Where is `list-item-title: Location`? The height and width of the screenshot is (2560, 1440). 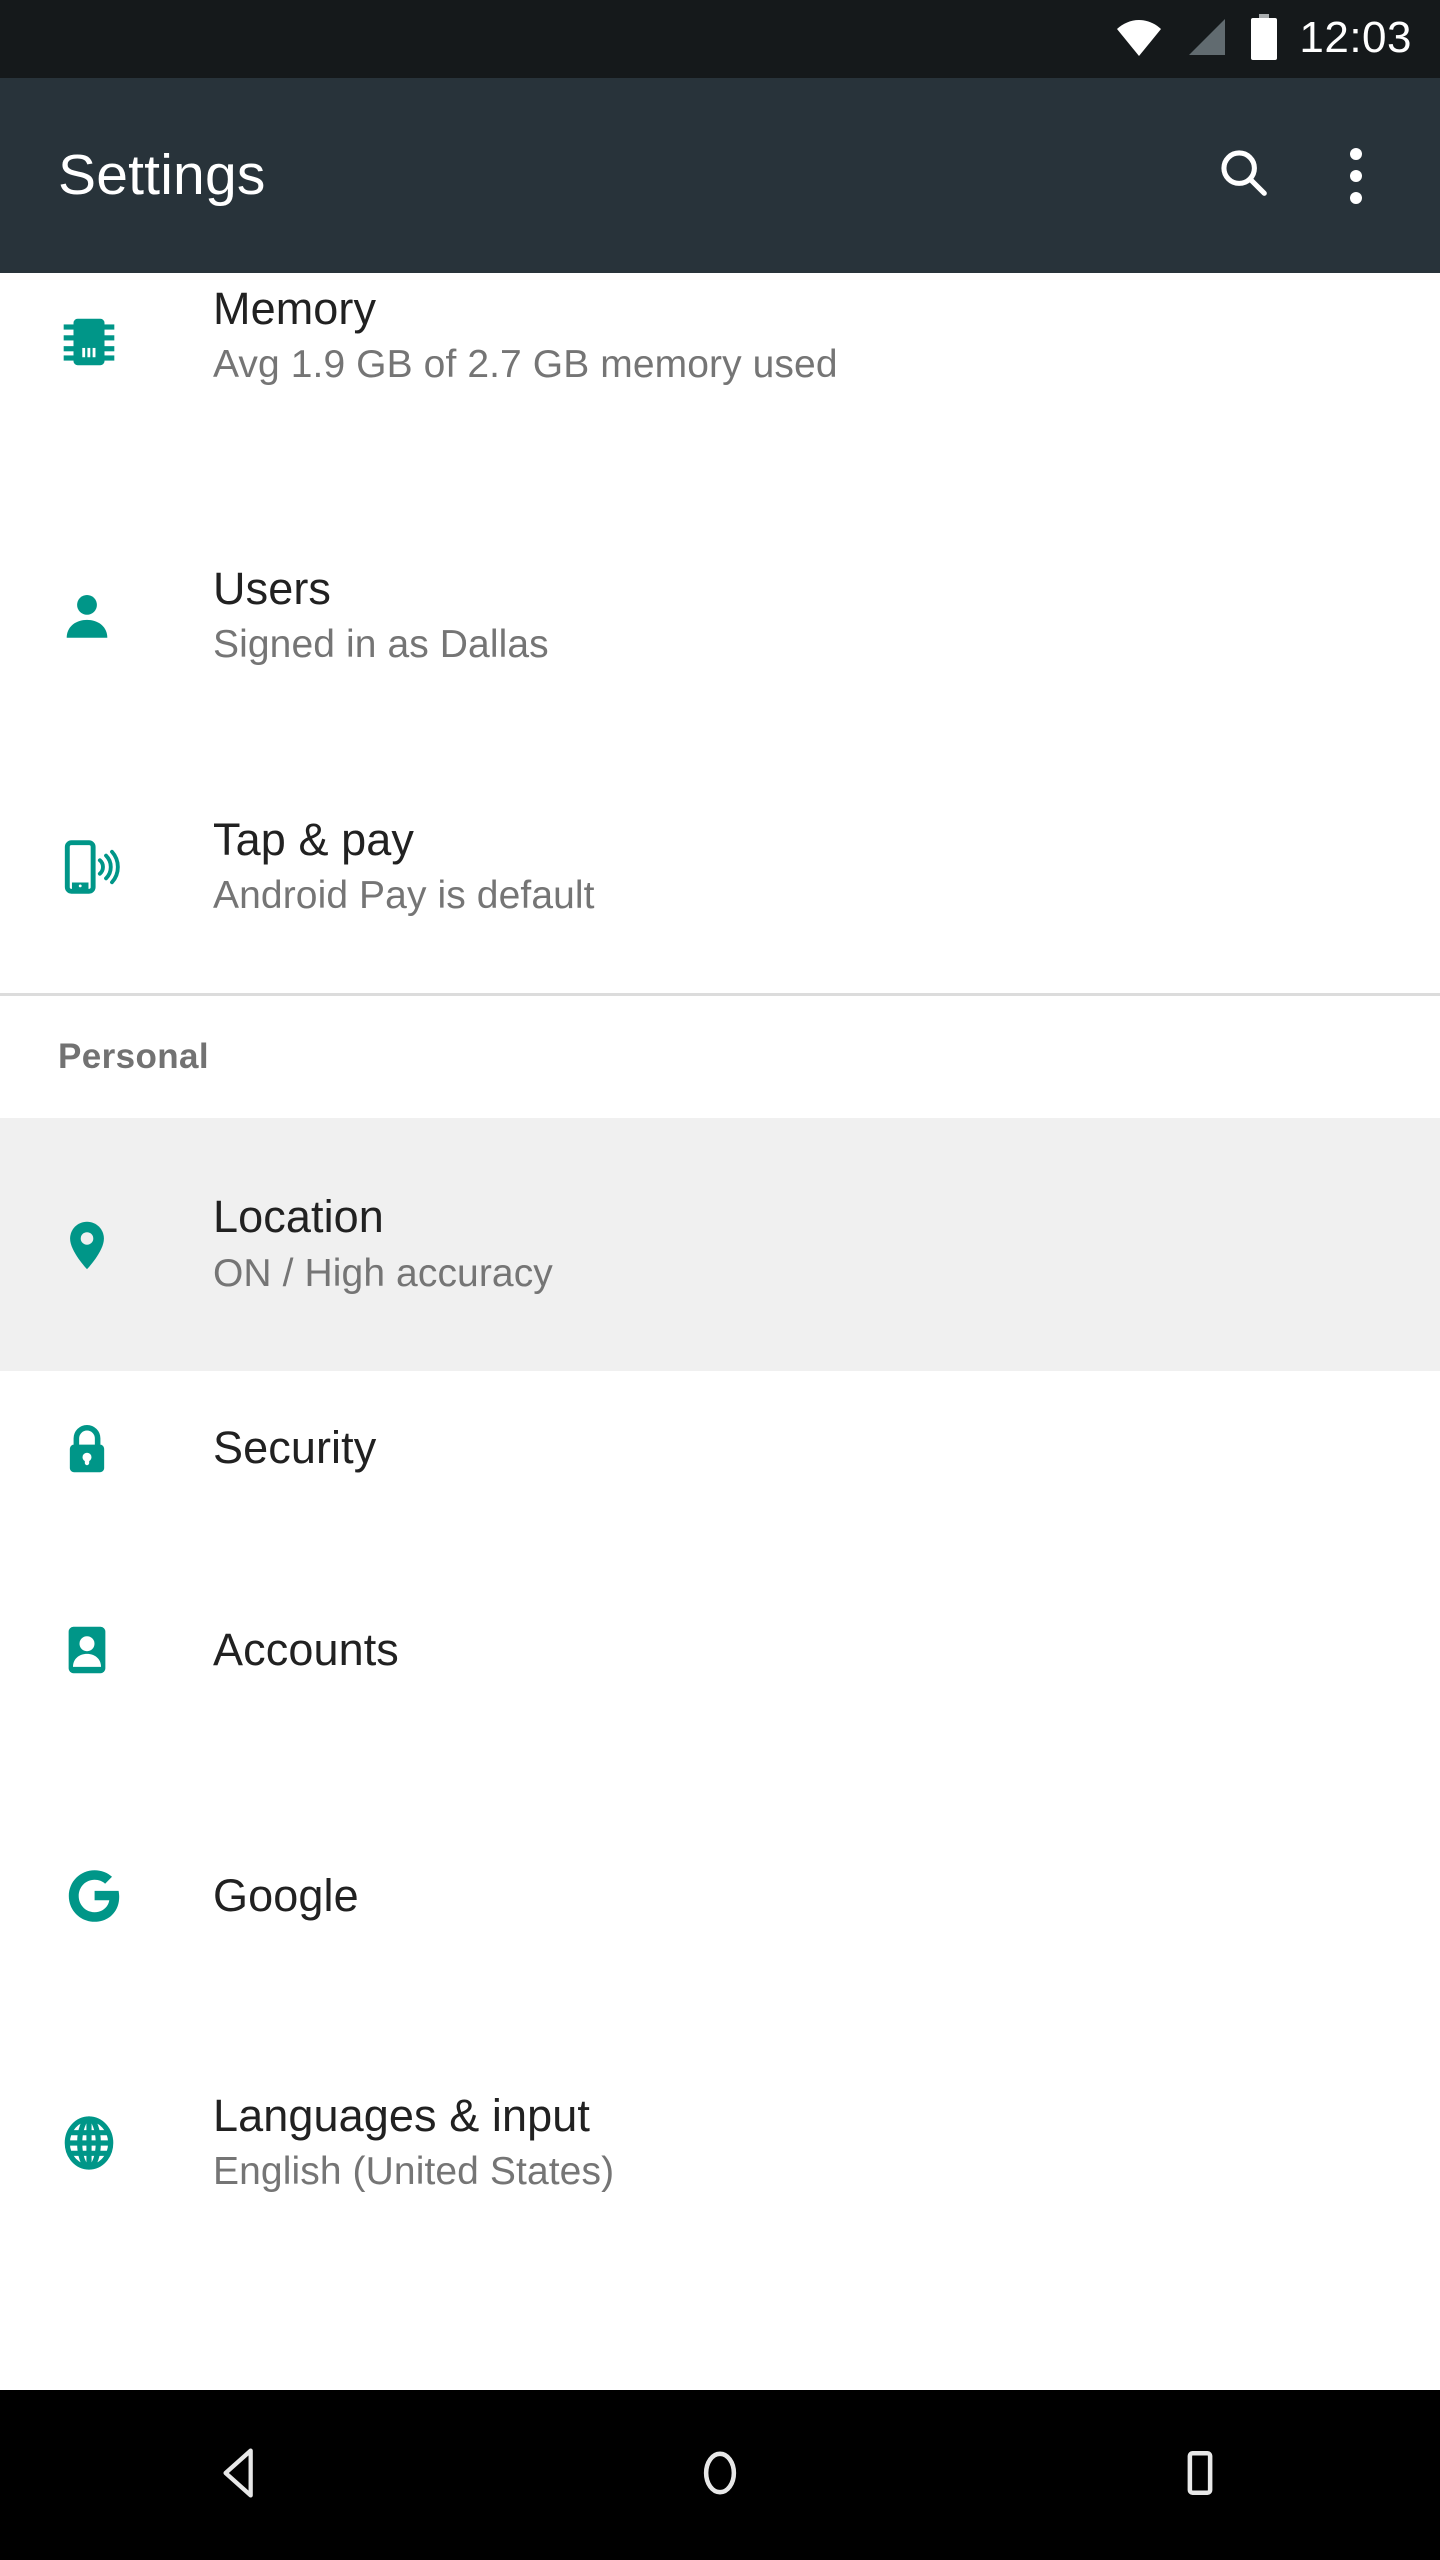
list-item-title: Location is located at coordinates (298, 1217).